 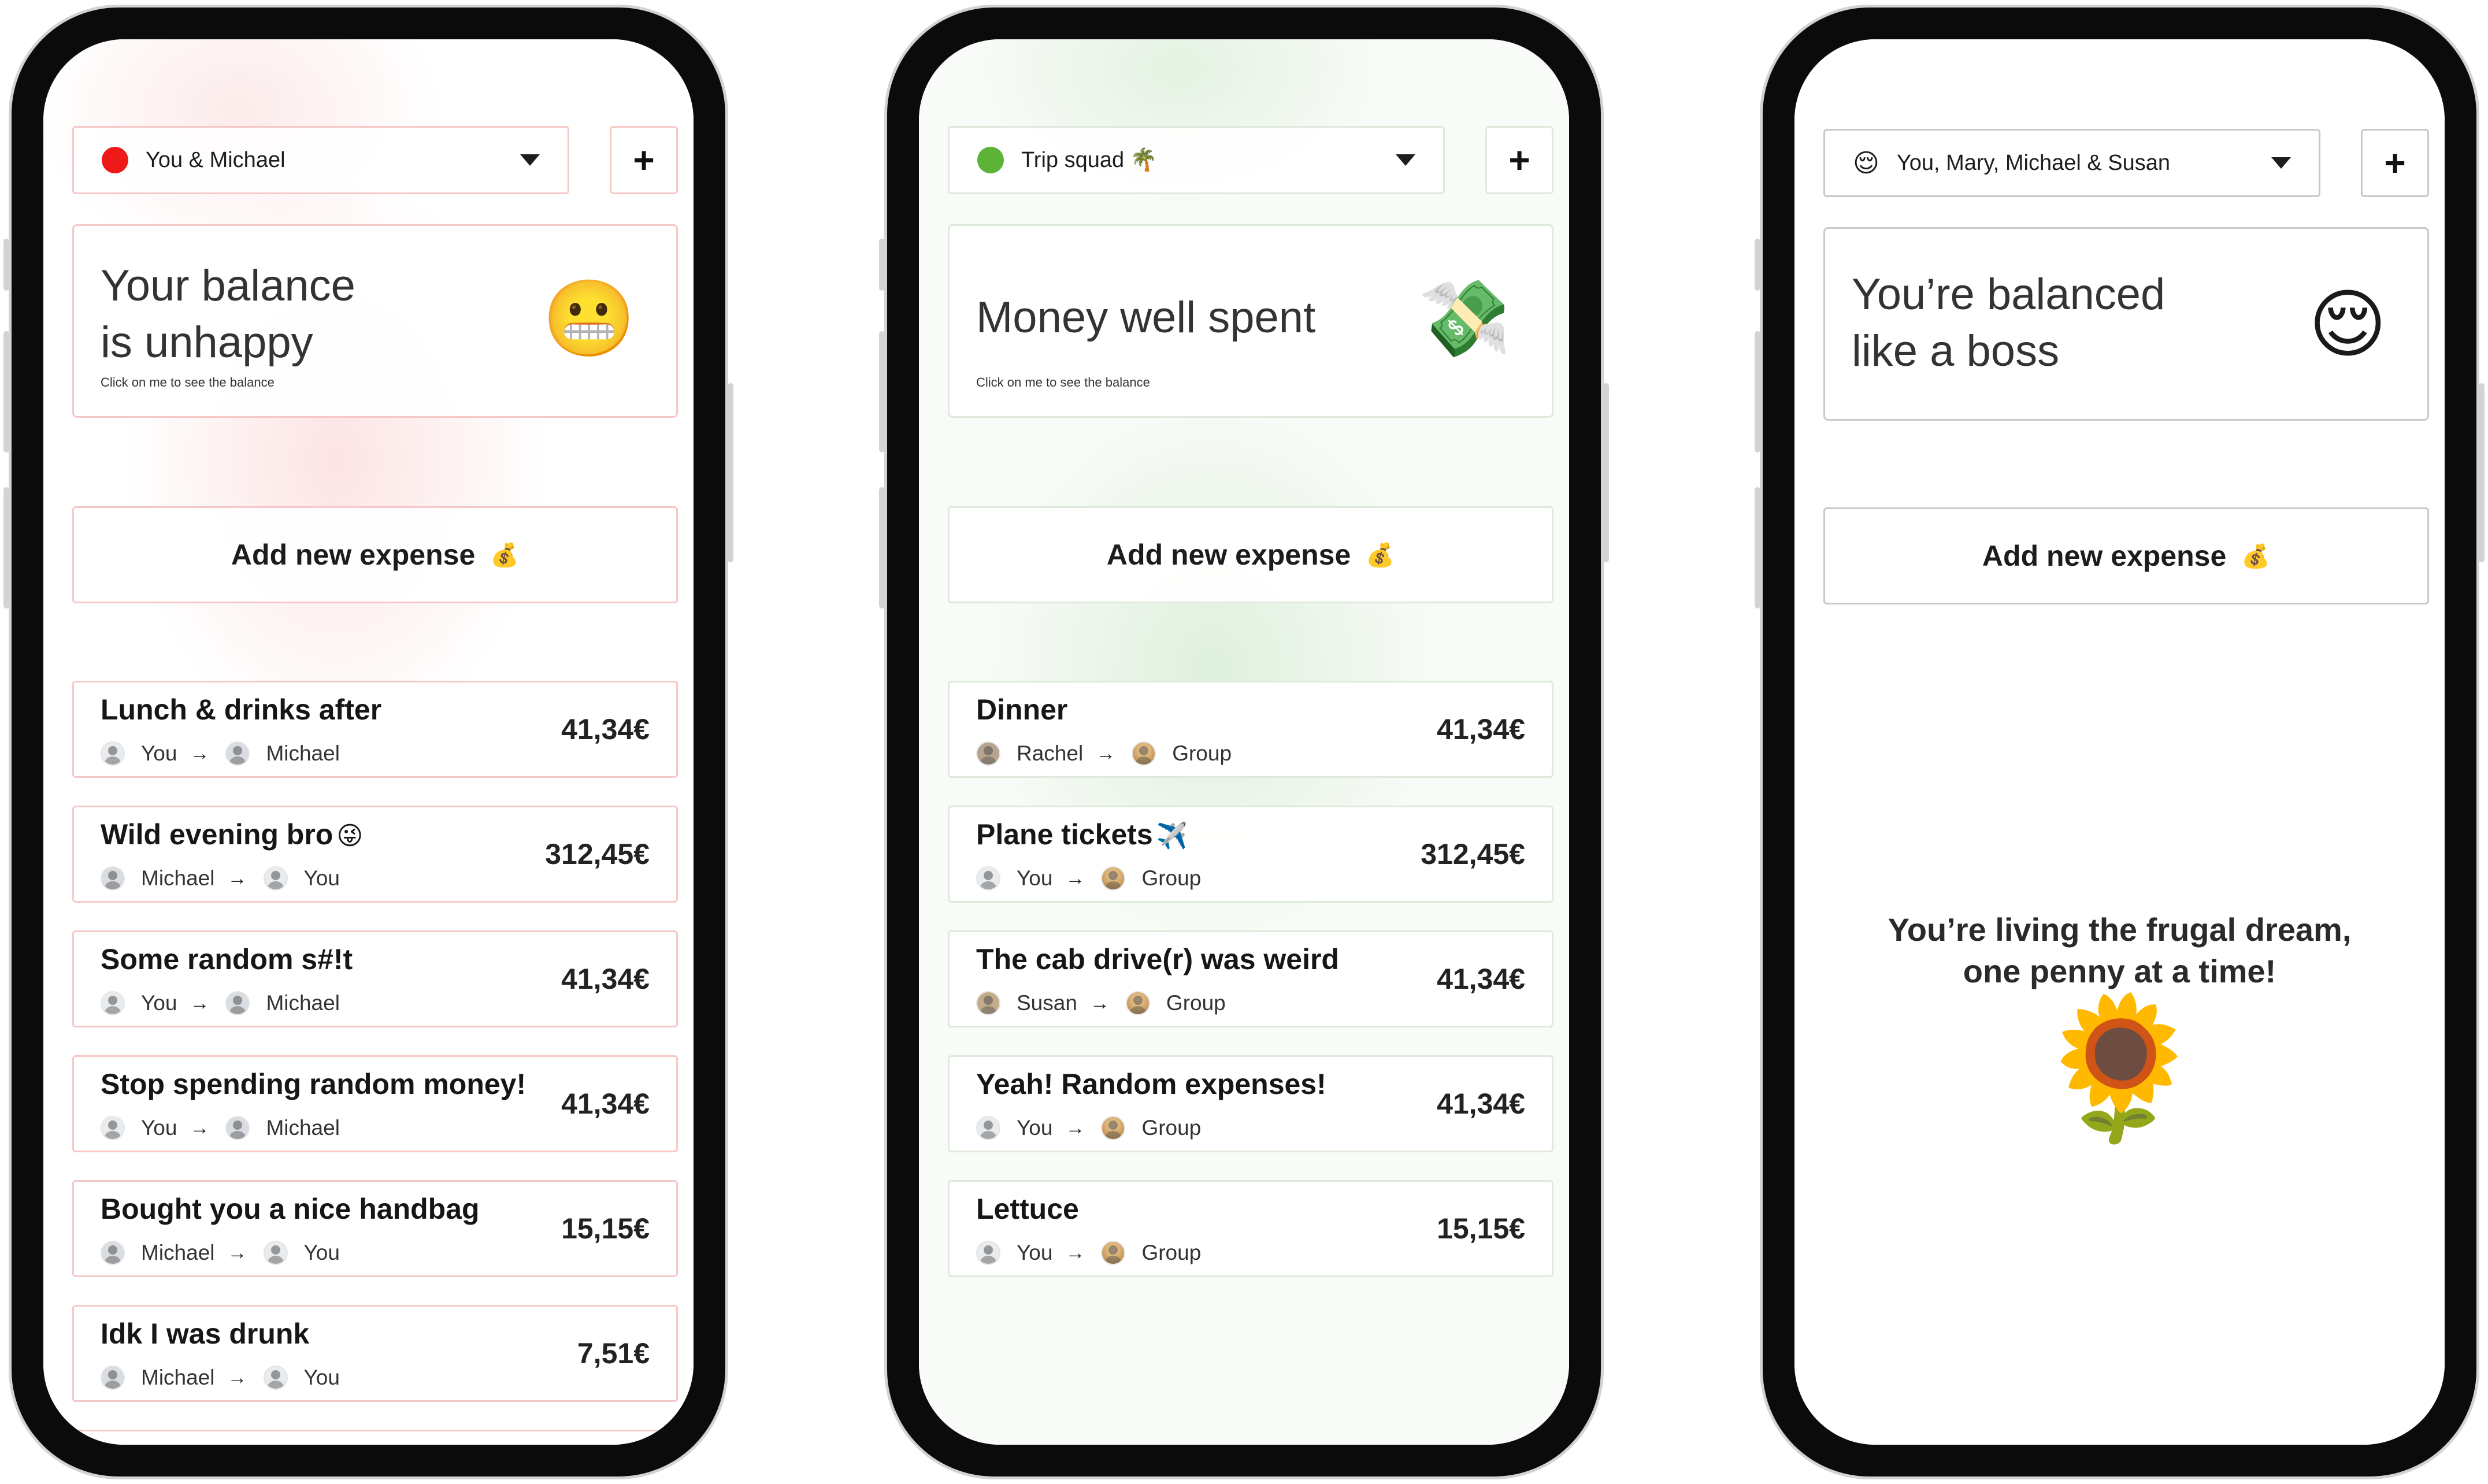 What do you see at coordinates (375, 978) in the screenshot?
I see `expense-item: Some random s#!t You → Michael 41,34€` at bounding box center [375, 978].